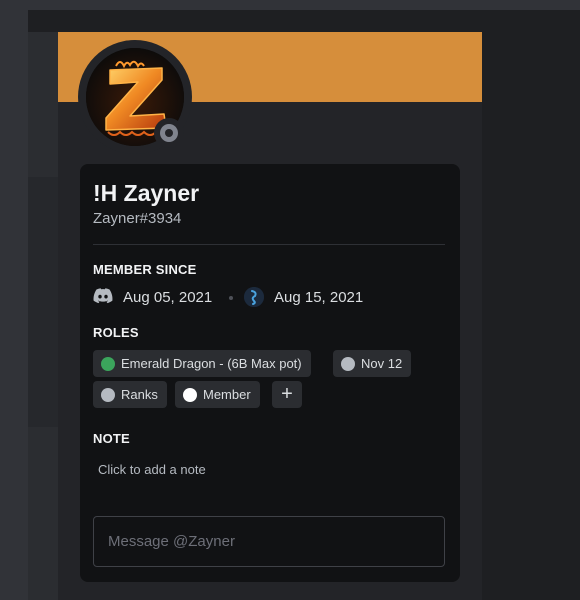  What do you see at coordinates (43, 316) in the screenshot?
I see `background-chat-strip` at bounding box center [43, 316].